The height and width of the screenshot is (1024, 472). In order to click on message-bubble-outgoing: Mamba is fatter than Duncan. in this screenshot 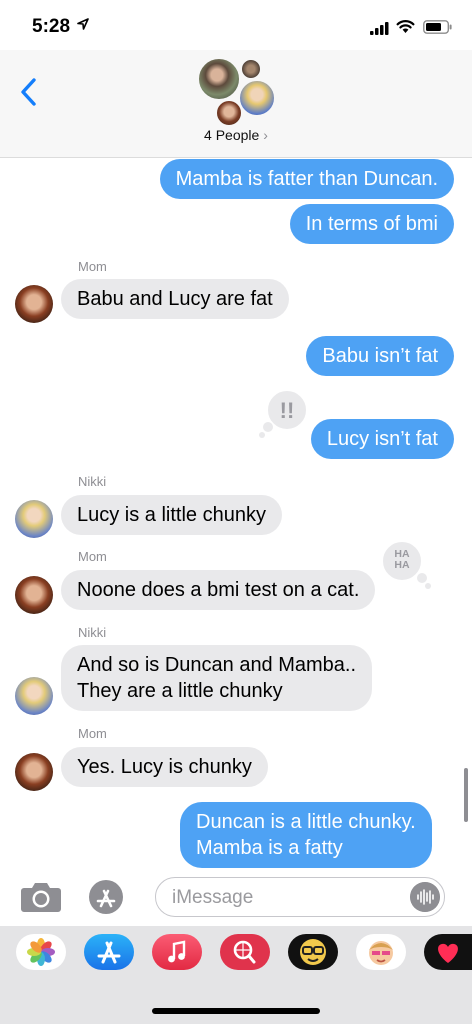, I will do `click(306, 179)`.